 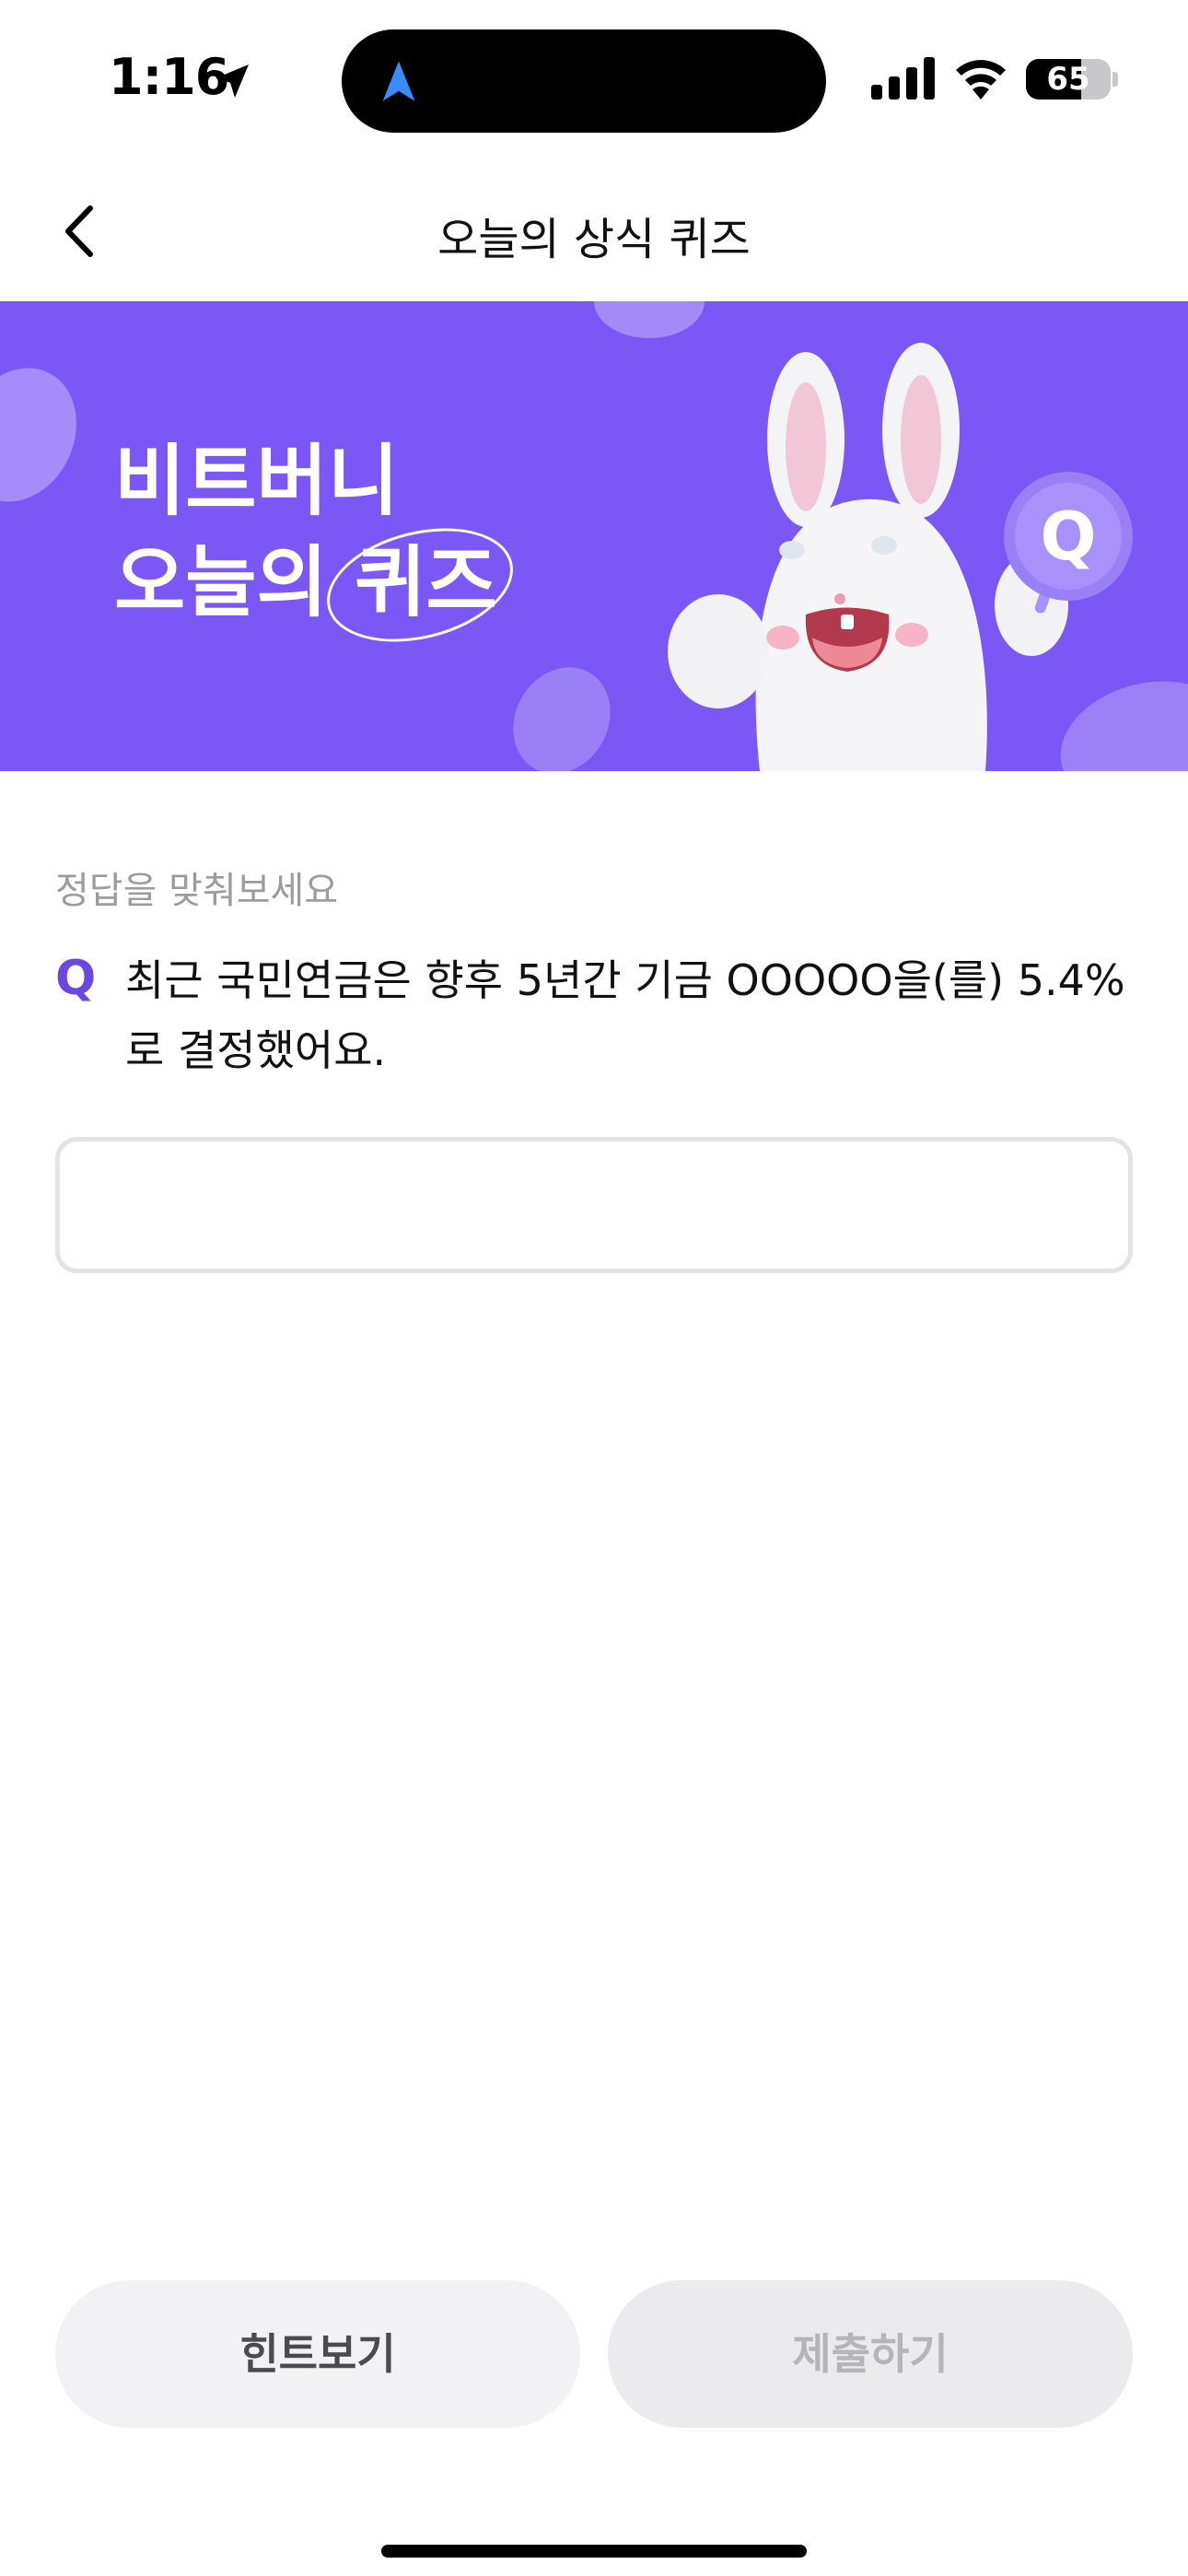 I want to click on banner-line-2-prefix: 오늘의, so click(x=234, y=582).